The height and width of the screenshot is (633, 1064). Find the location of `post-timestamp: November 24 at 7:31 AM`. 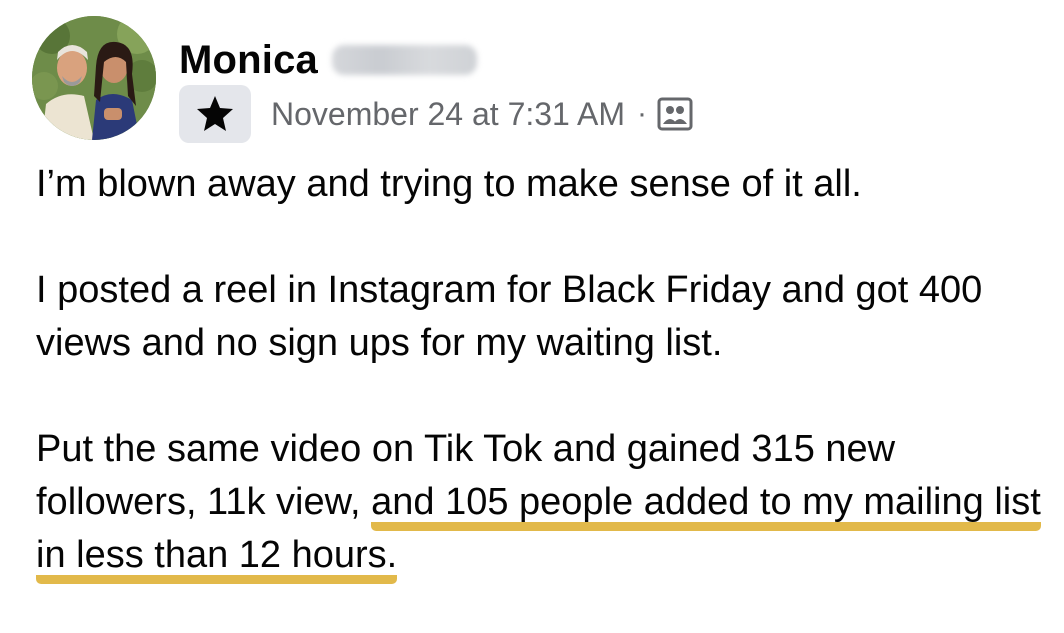

post-timestamp: November 24 at 7:31 AM is located at coordinates (448, 114).